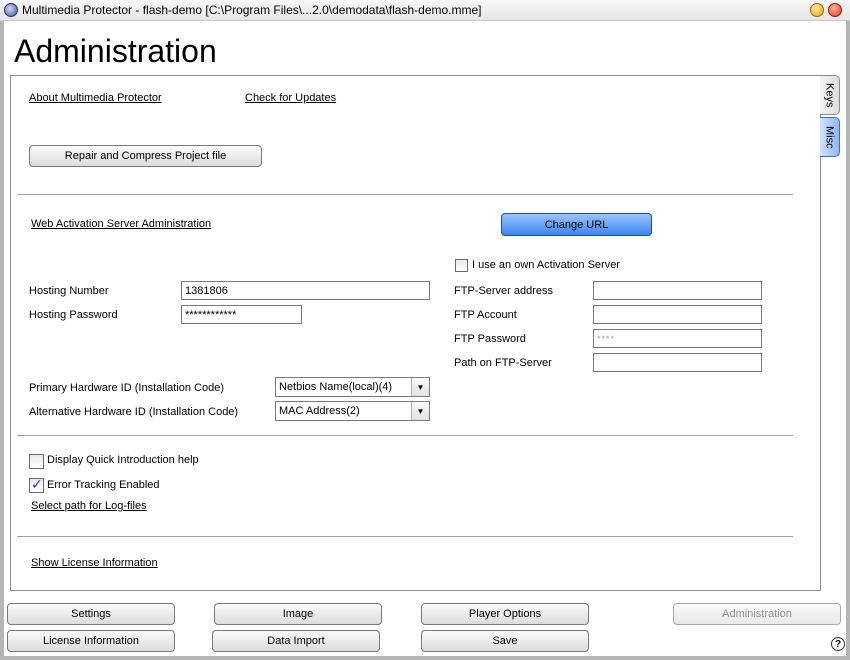 Image resolution: width=850 pixels, height=660 pixels. Describe the element at coordinates (677, 314) in the screenshot. I see `ftp-account-input` at that location.